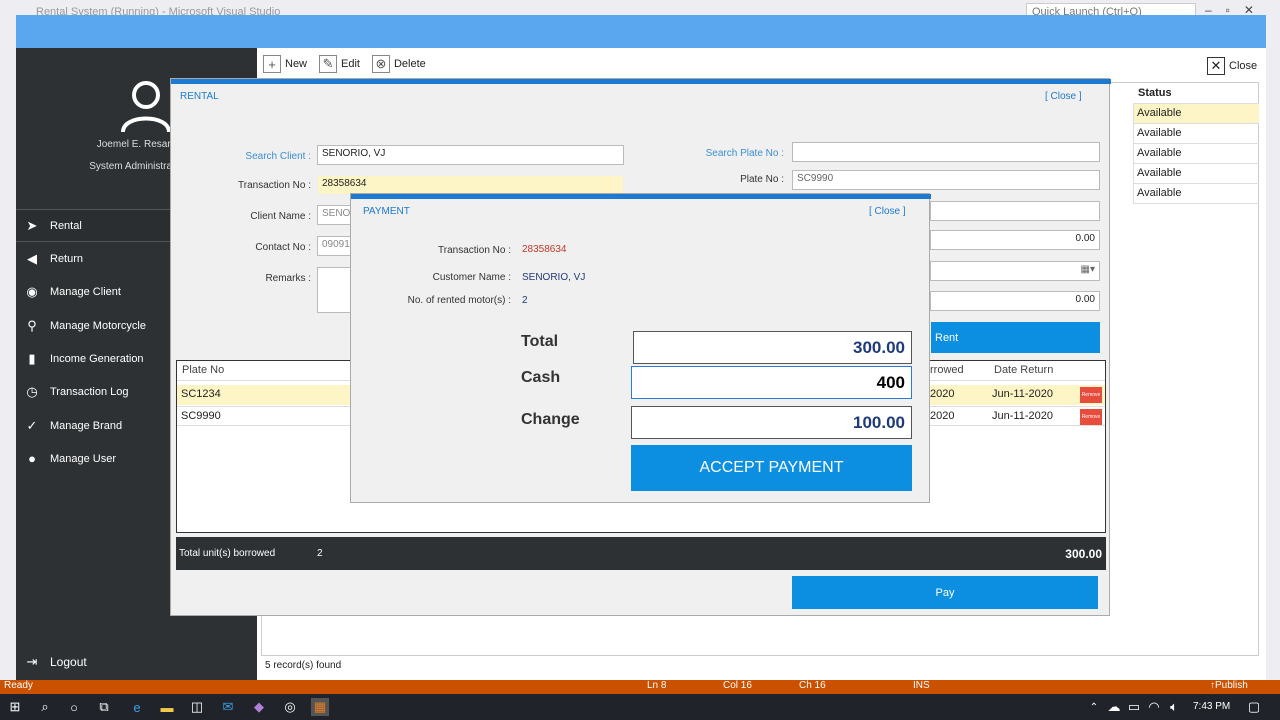 The height and width of the screenshot is (720, 1280). Describe the element at coordinates (98, 325) in the screenshot. I see `sidebar-item-label: Manage Motorcycle` at that location.